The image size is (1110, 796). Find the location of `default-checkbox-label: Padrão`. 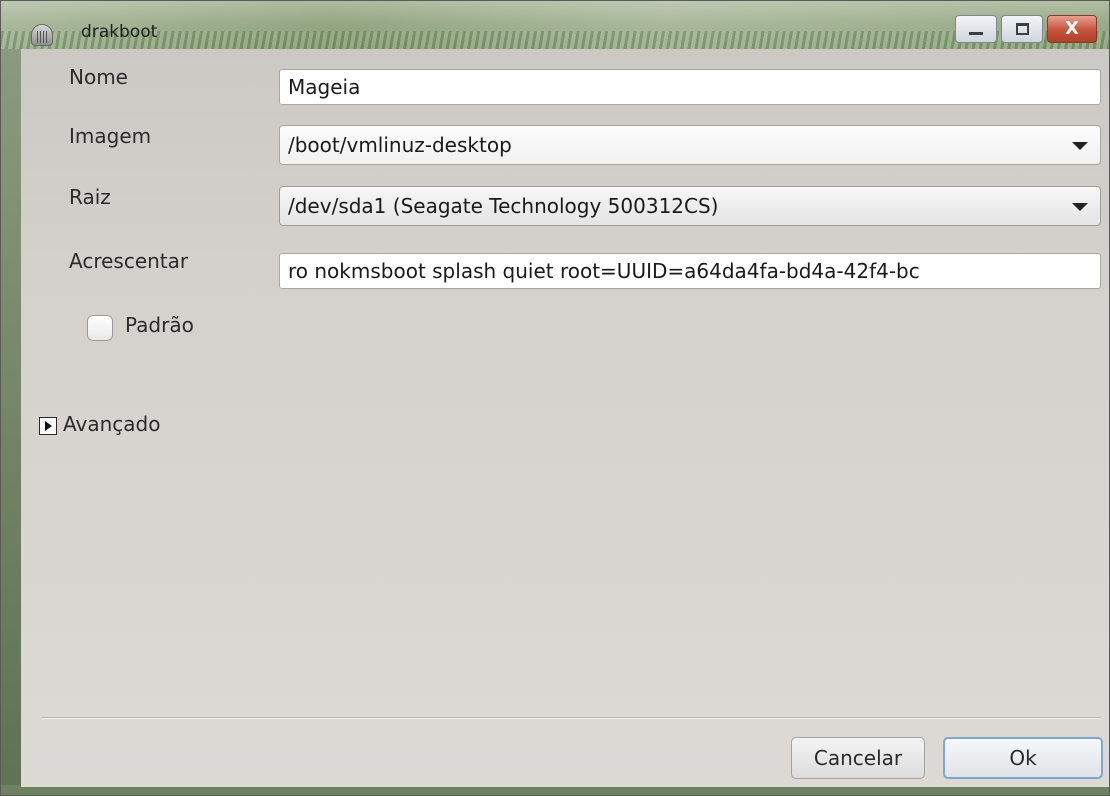

default-checkbox-label: Padrão is located at coordinates (159, 325).